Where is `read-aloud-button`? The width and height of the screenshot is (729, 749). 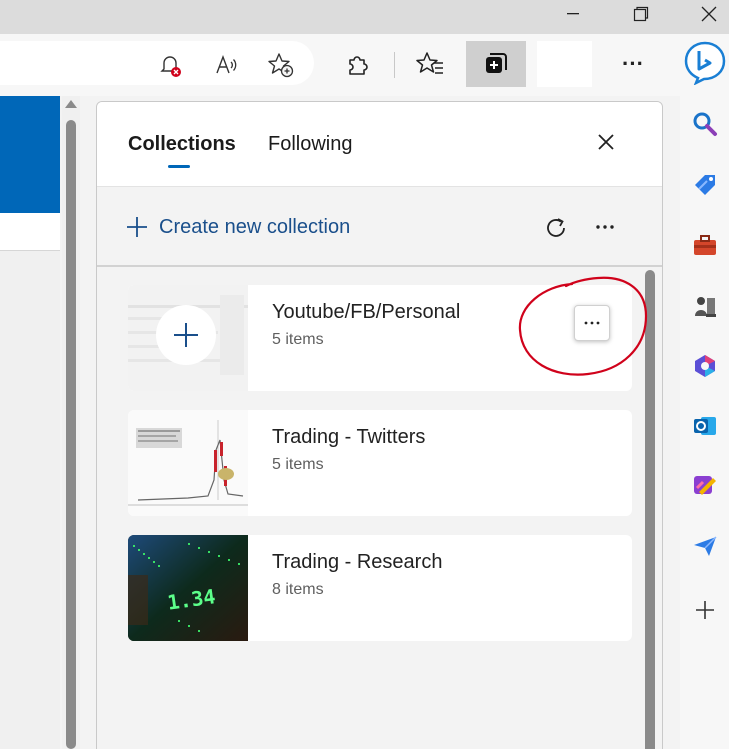
read-aloud-button is located at coordinates (226, 65).